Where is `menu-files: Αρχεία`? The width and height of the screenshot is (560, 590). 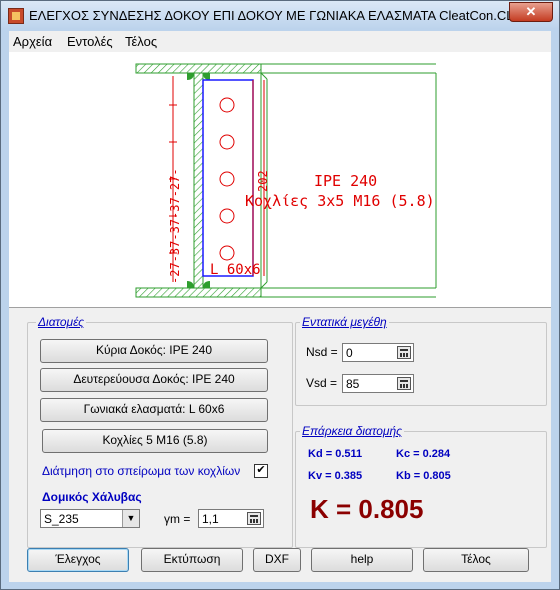 menu-files: Αρχεία is located at coordinates (32, 41).